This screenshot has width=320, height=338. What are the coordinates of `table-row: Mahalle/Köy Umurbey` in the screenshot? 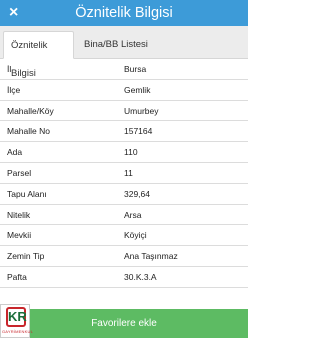 It's located at (124, 111).